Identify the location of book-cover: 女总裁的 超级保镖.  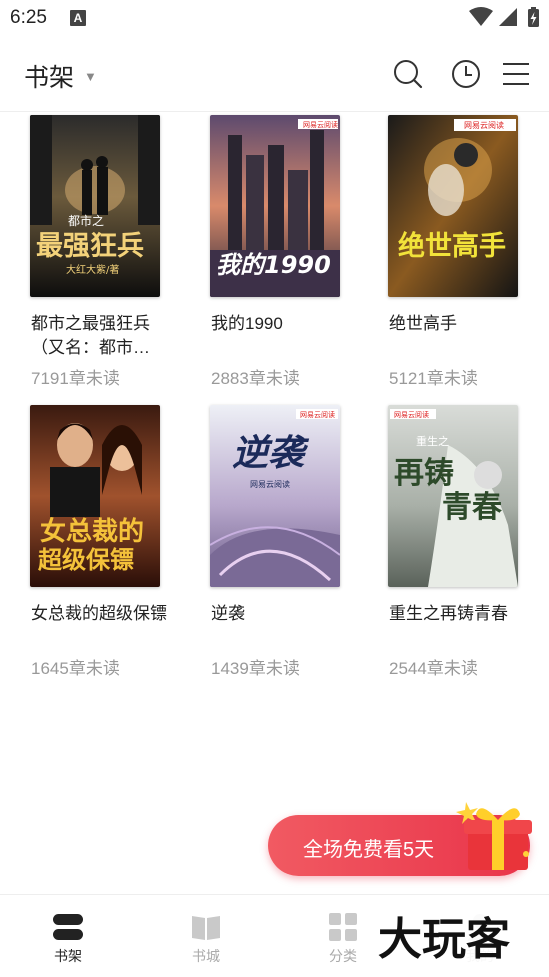
(95, 496).